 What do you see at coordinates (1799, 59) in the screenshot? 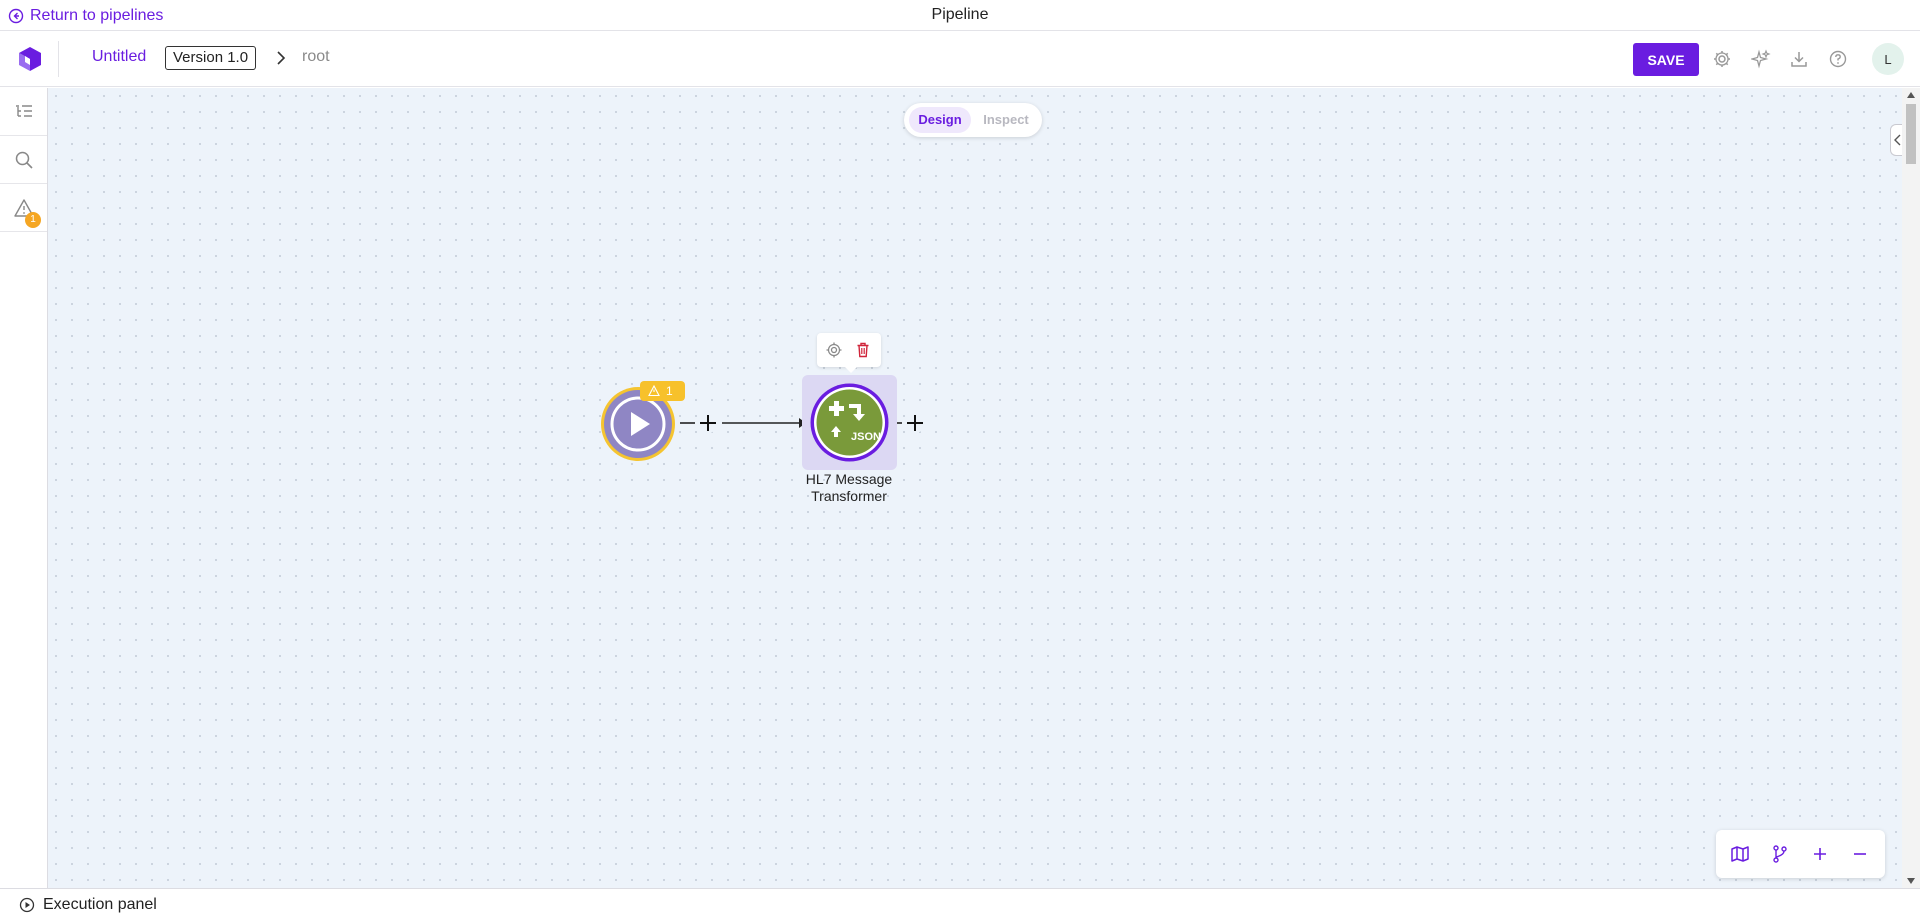
I see `download-icon` at bounding box center [1799, 59].